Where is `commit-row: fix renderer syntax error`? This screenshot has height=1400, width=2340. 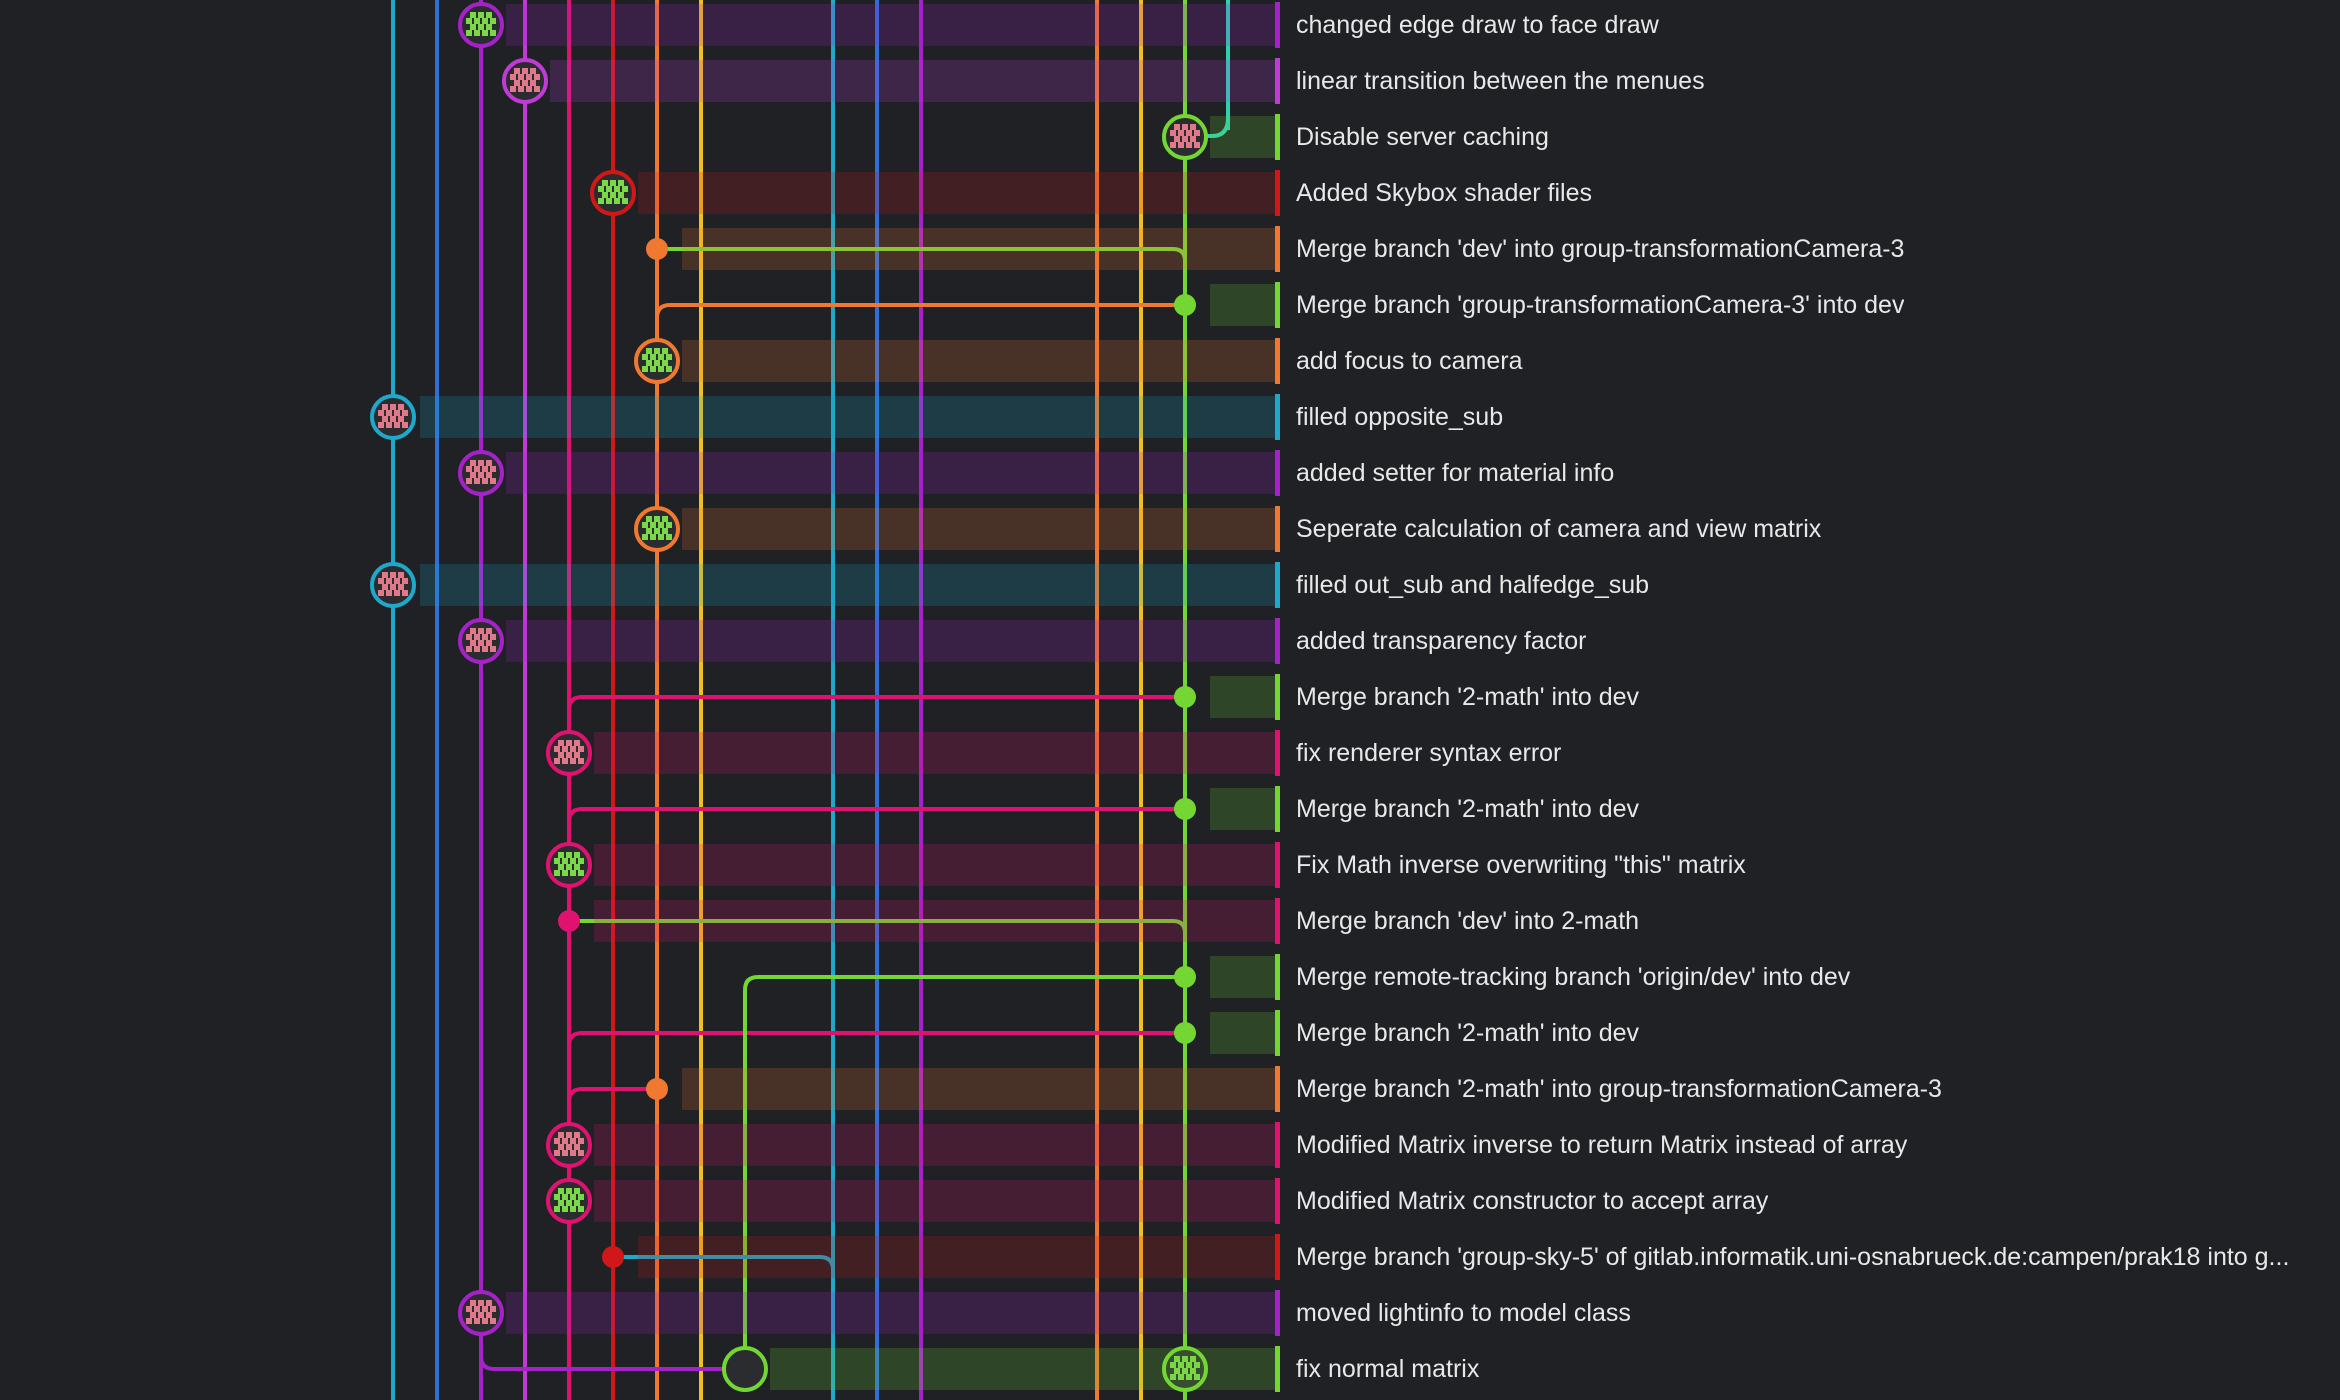 commit-row: fix renderer syntax error is located at coordinates (1170, 753).